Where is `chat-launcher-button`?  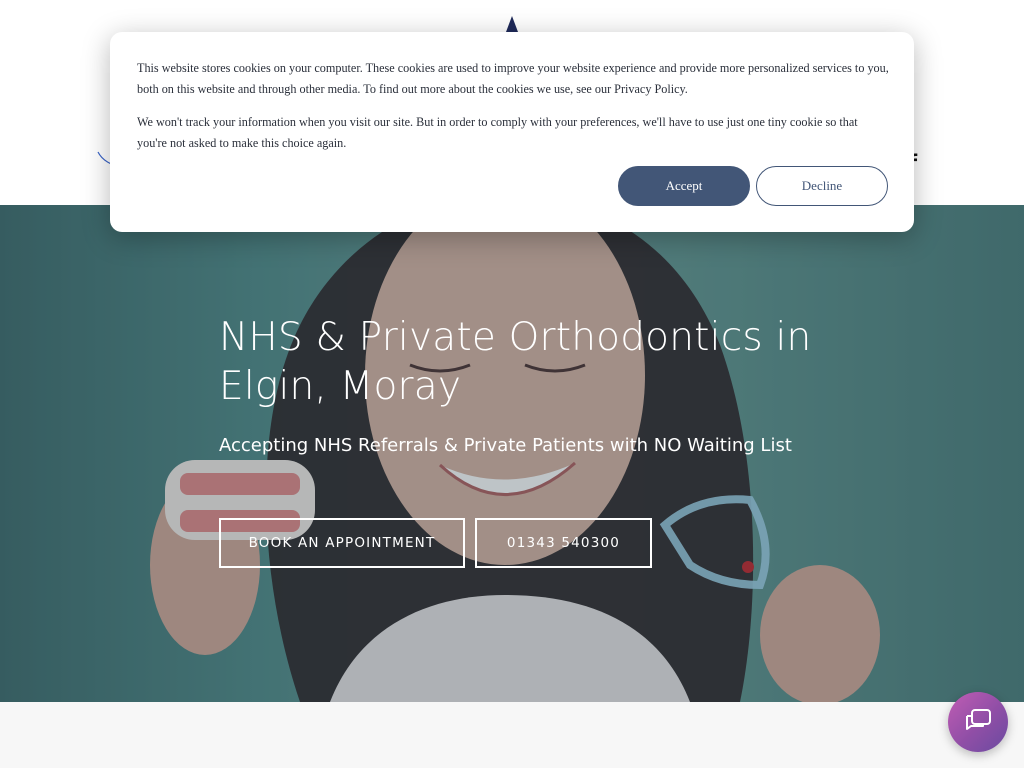 chat-launcher-button is located at coordinates (978, 722).